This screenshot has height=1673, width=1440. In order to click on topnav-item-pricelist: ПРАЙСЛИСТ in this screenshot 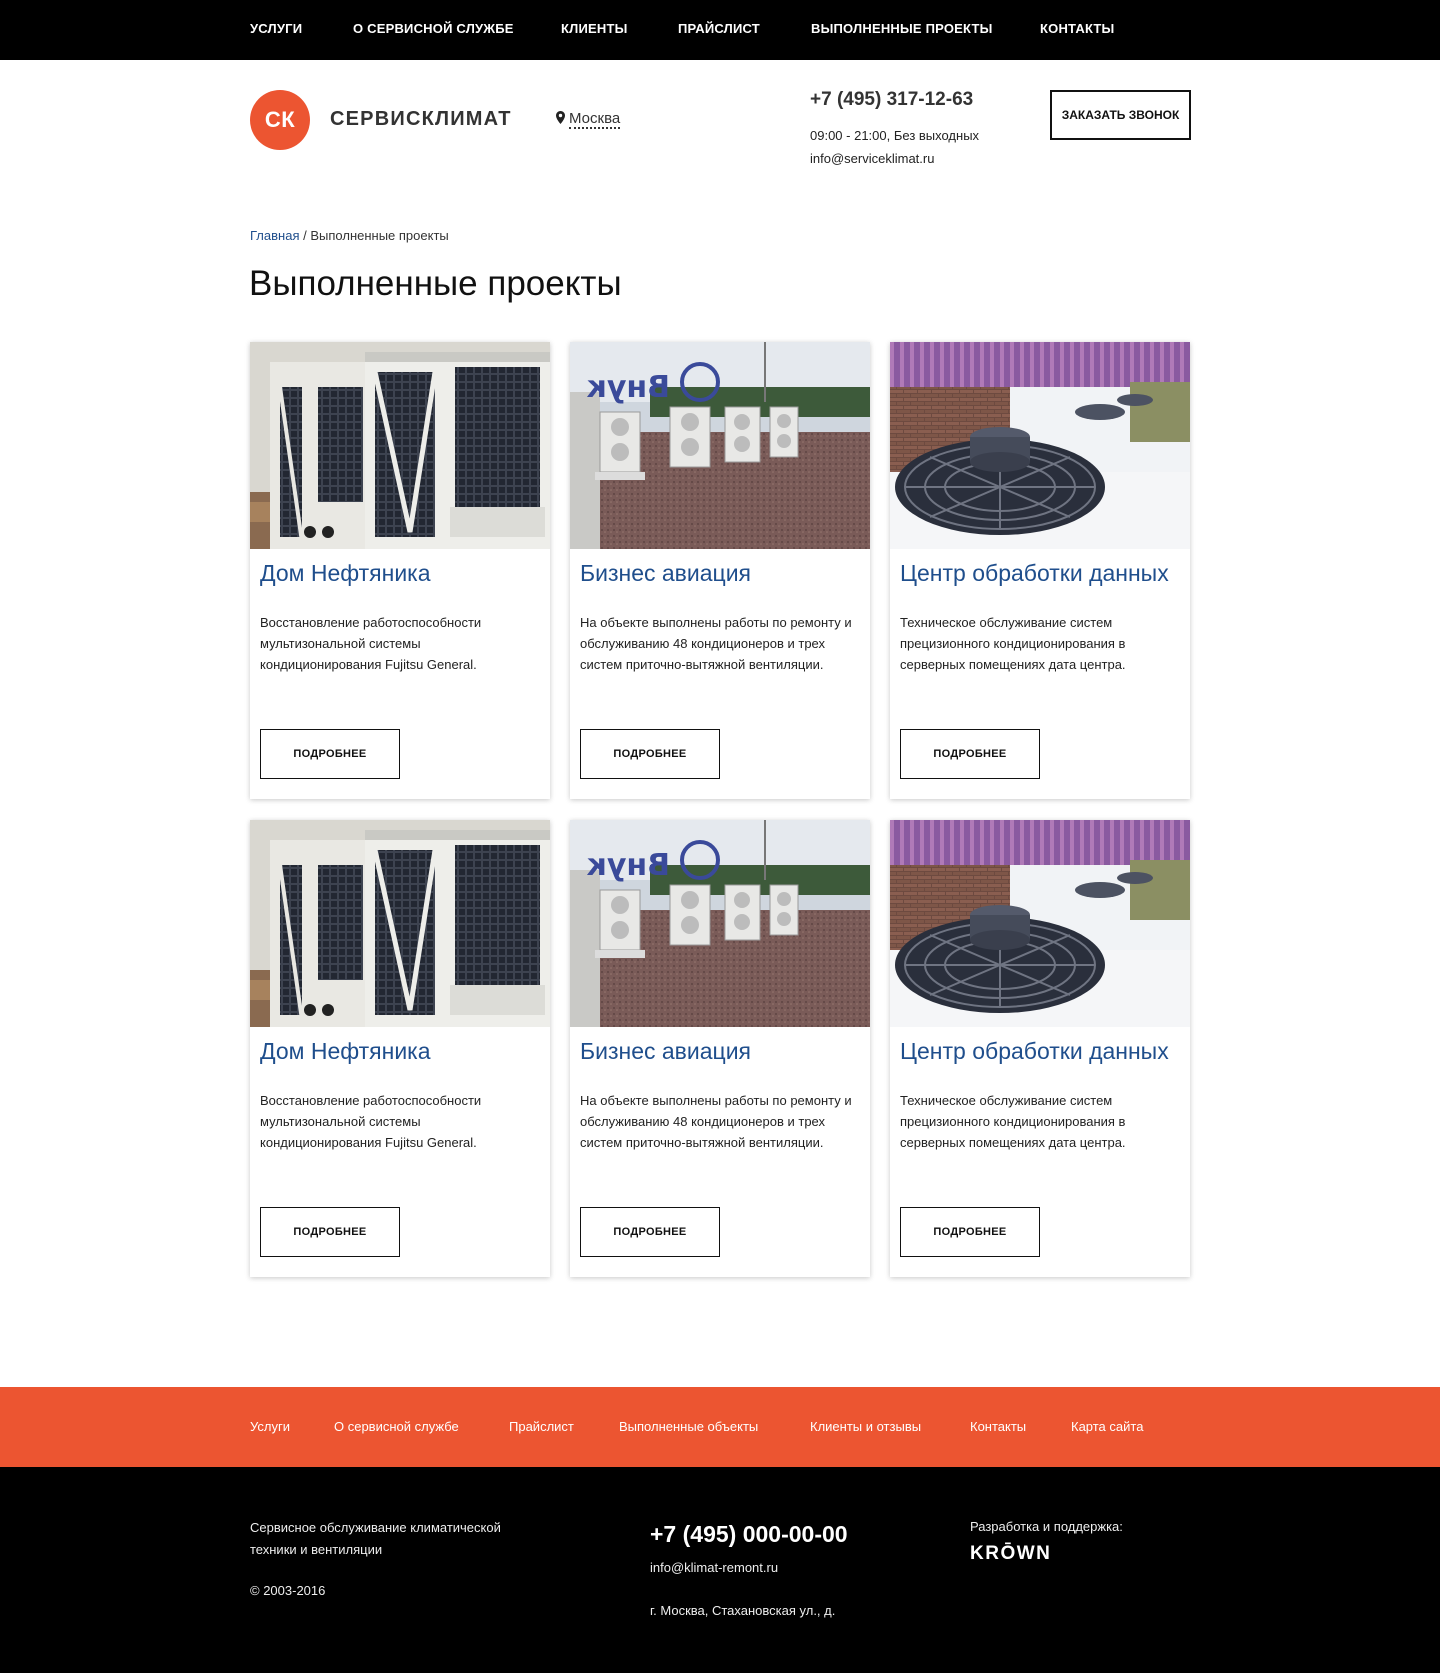, I will do `click(719, 28)`.